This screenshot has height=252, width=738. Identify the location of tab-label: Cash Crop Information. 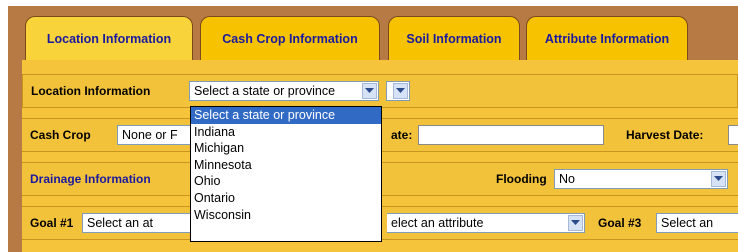
(290, 38).